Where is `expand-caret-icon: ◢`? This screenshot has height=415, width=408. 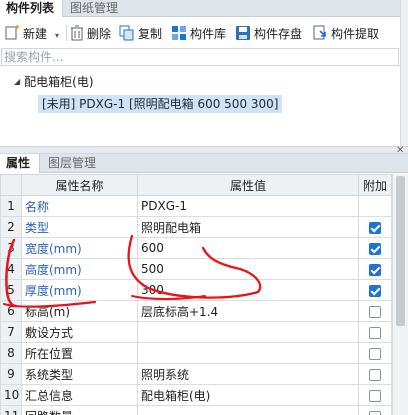
expand-caret-icon: ◢ is located at coordinates (17, 81).